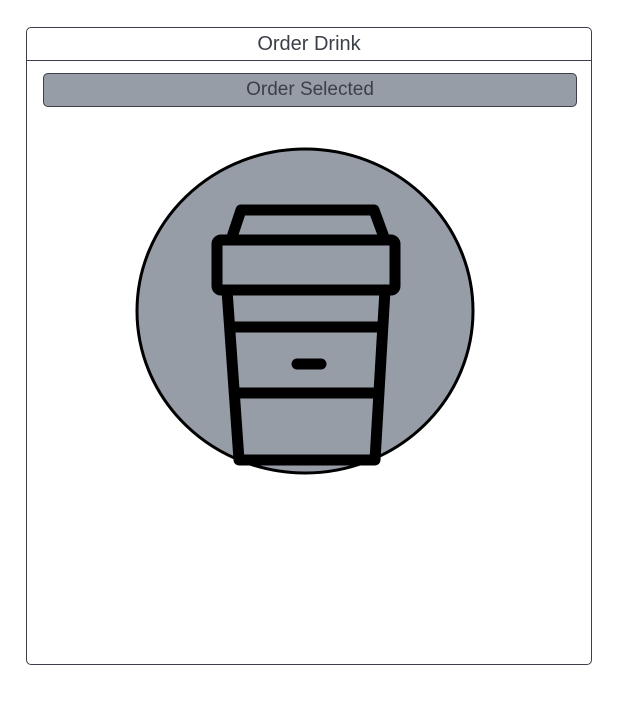  I want to click on order-selected-button: Order Selected, so click(310, 90).